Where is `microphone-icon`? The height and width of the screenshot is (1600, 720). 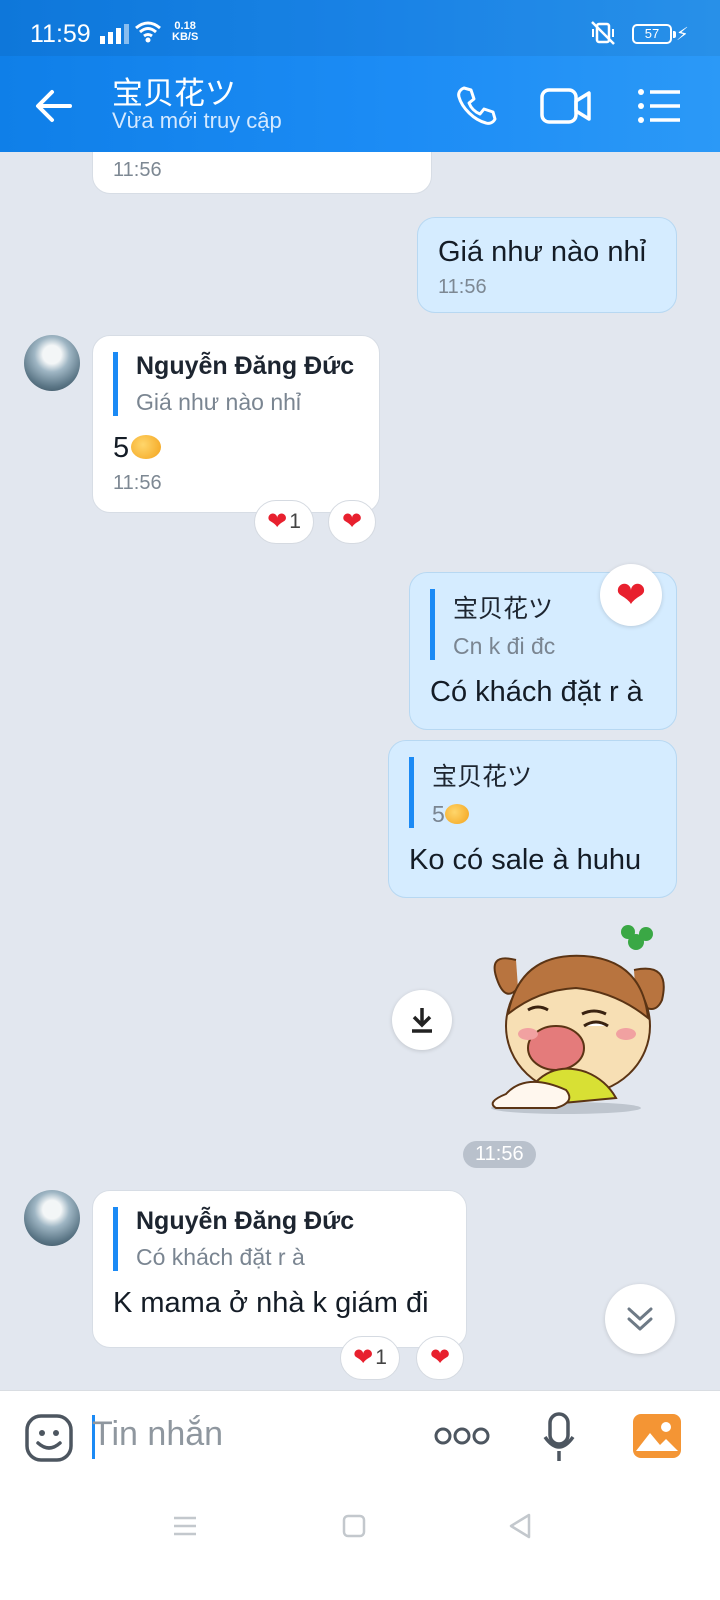 microphone-icon is located at coordinates (559, 1438).